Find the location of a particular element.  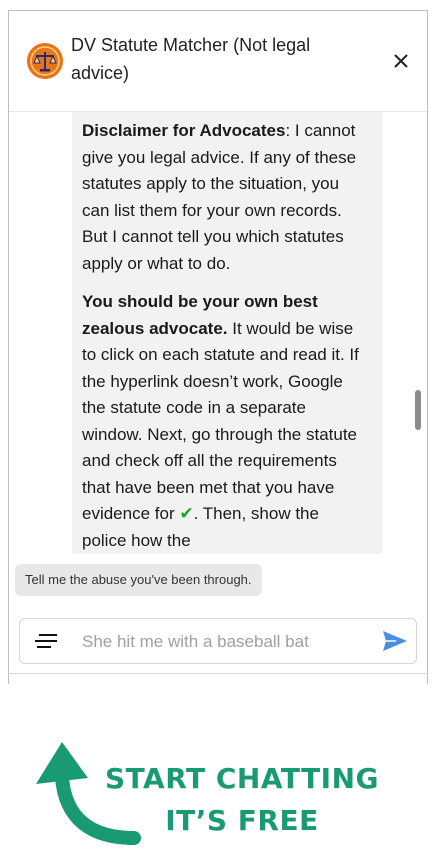

prompt-chip: Tell me the abuse you've been through. is located at coordinates (138, 580).